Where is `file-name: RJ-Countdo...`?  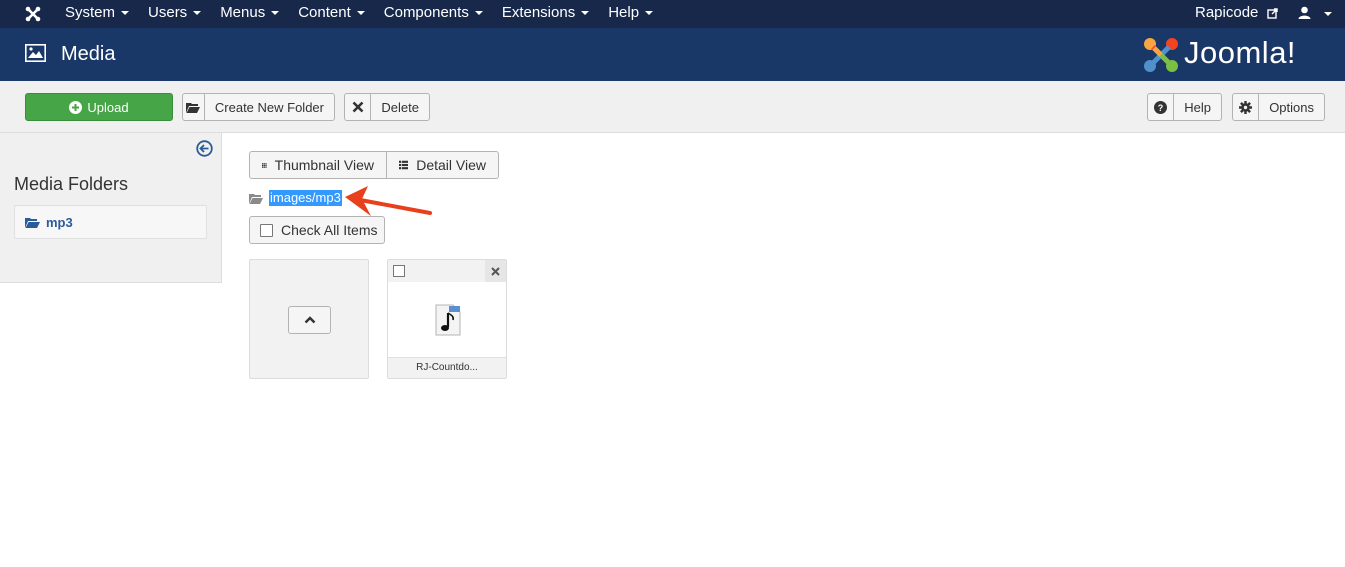
file-name: RJ-Countdo... is located at coordinates (447, 367).